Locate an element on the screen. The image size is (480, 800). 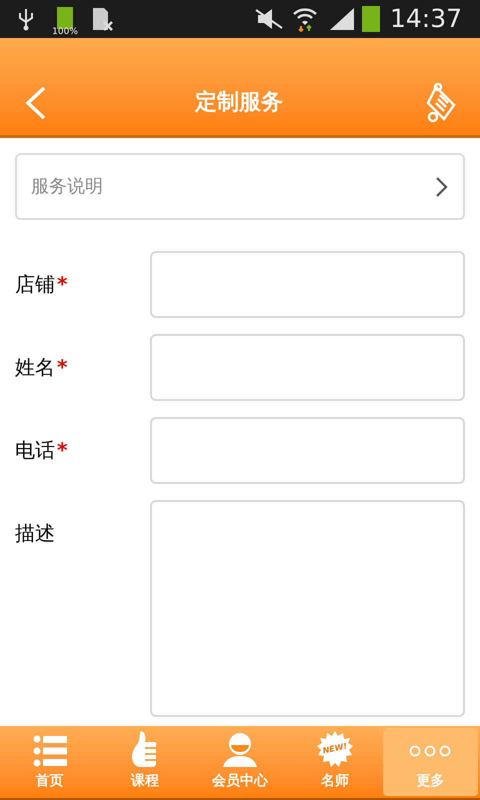
battery-percent: 100% is located at coordinates (65, 32).